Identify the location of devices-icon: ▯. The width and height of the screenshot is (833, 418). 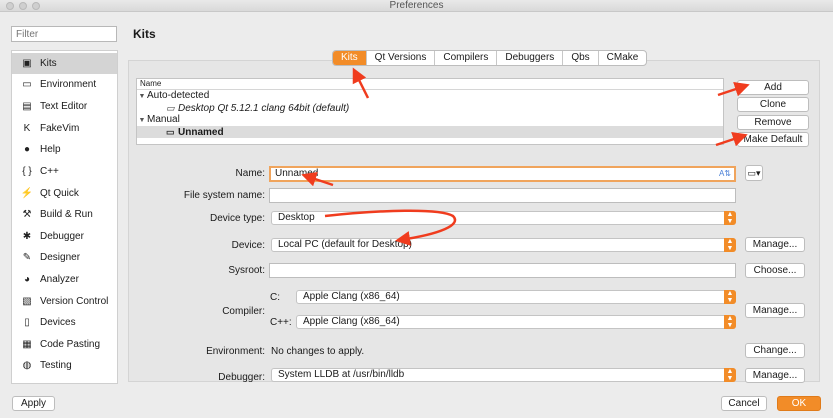
(27, 322).